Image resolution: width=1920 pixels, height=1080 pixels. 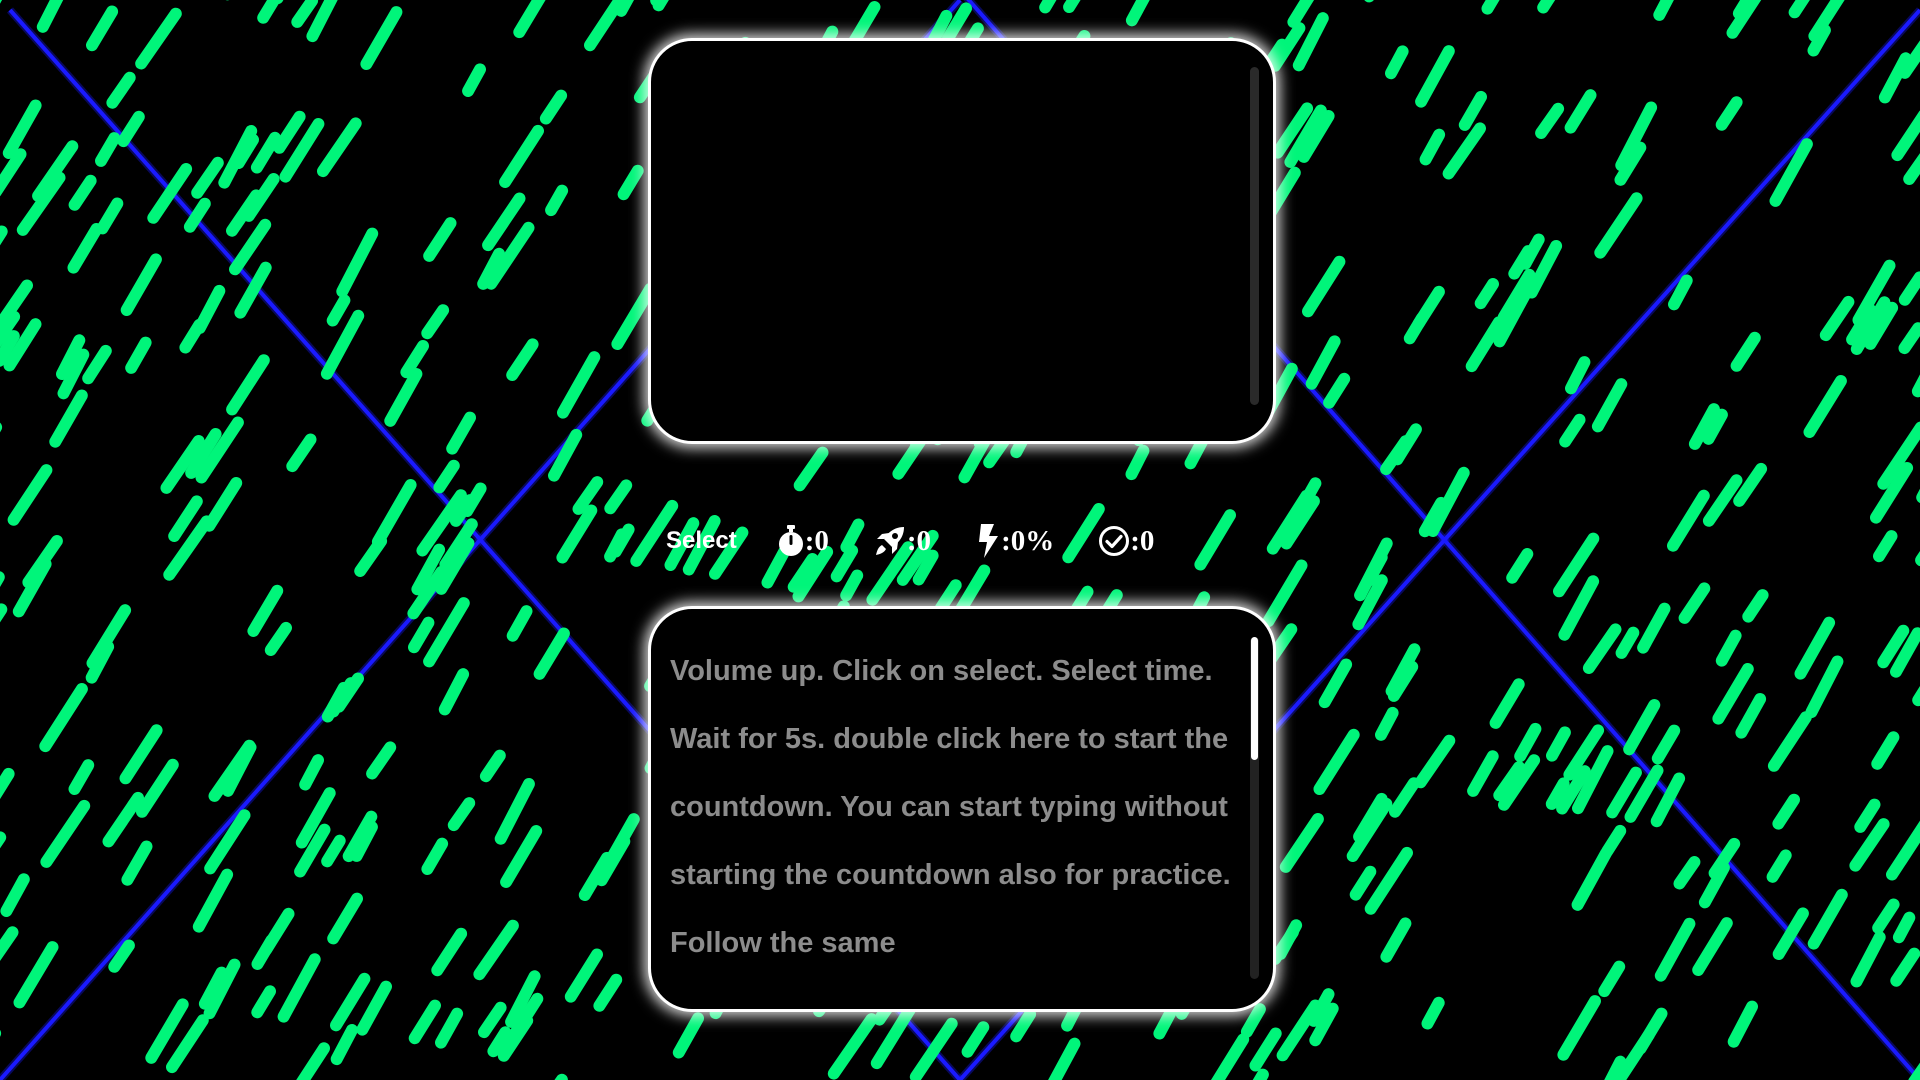 I want to click on speed-value: :0, so click(x=919, y=540).